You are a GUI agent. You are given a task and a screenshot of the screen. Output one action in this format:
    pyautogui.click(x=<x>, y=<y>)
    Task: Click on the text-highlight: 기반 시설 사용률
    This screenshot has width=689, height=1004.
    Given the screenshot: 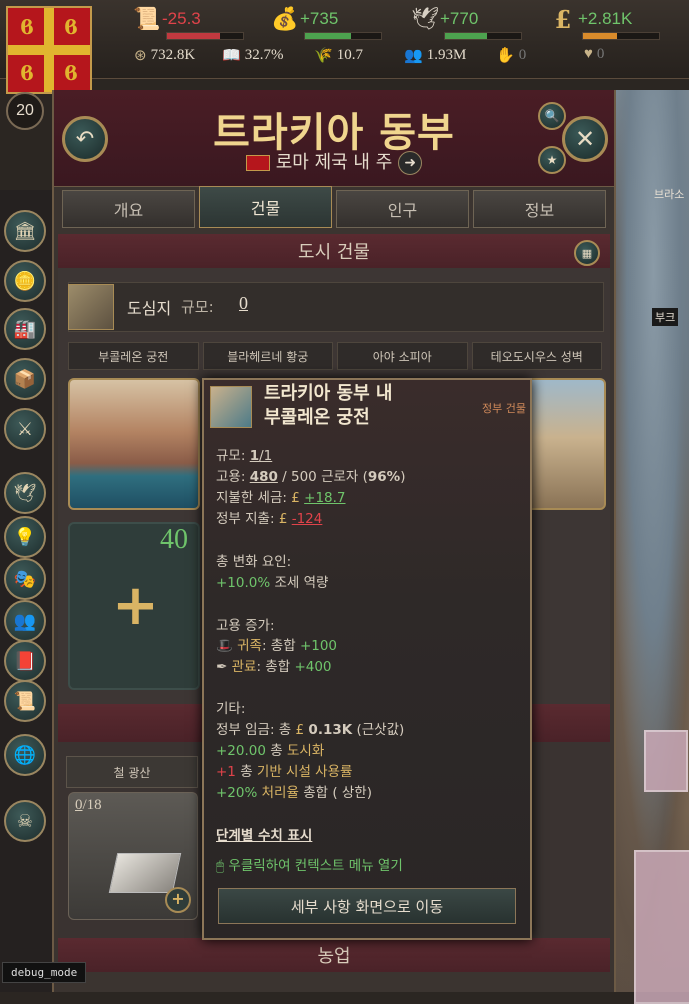 What is the action you would take?
    pyautogui.click(x=304, y=772)
    